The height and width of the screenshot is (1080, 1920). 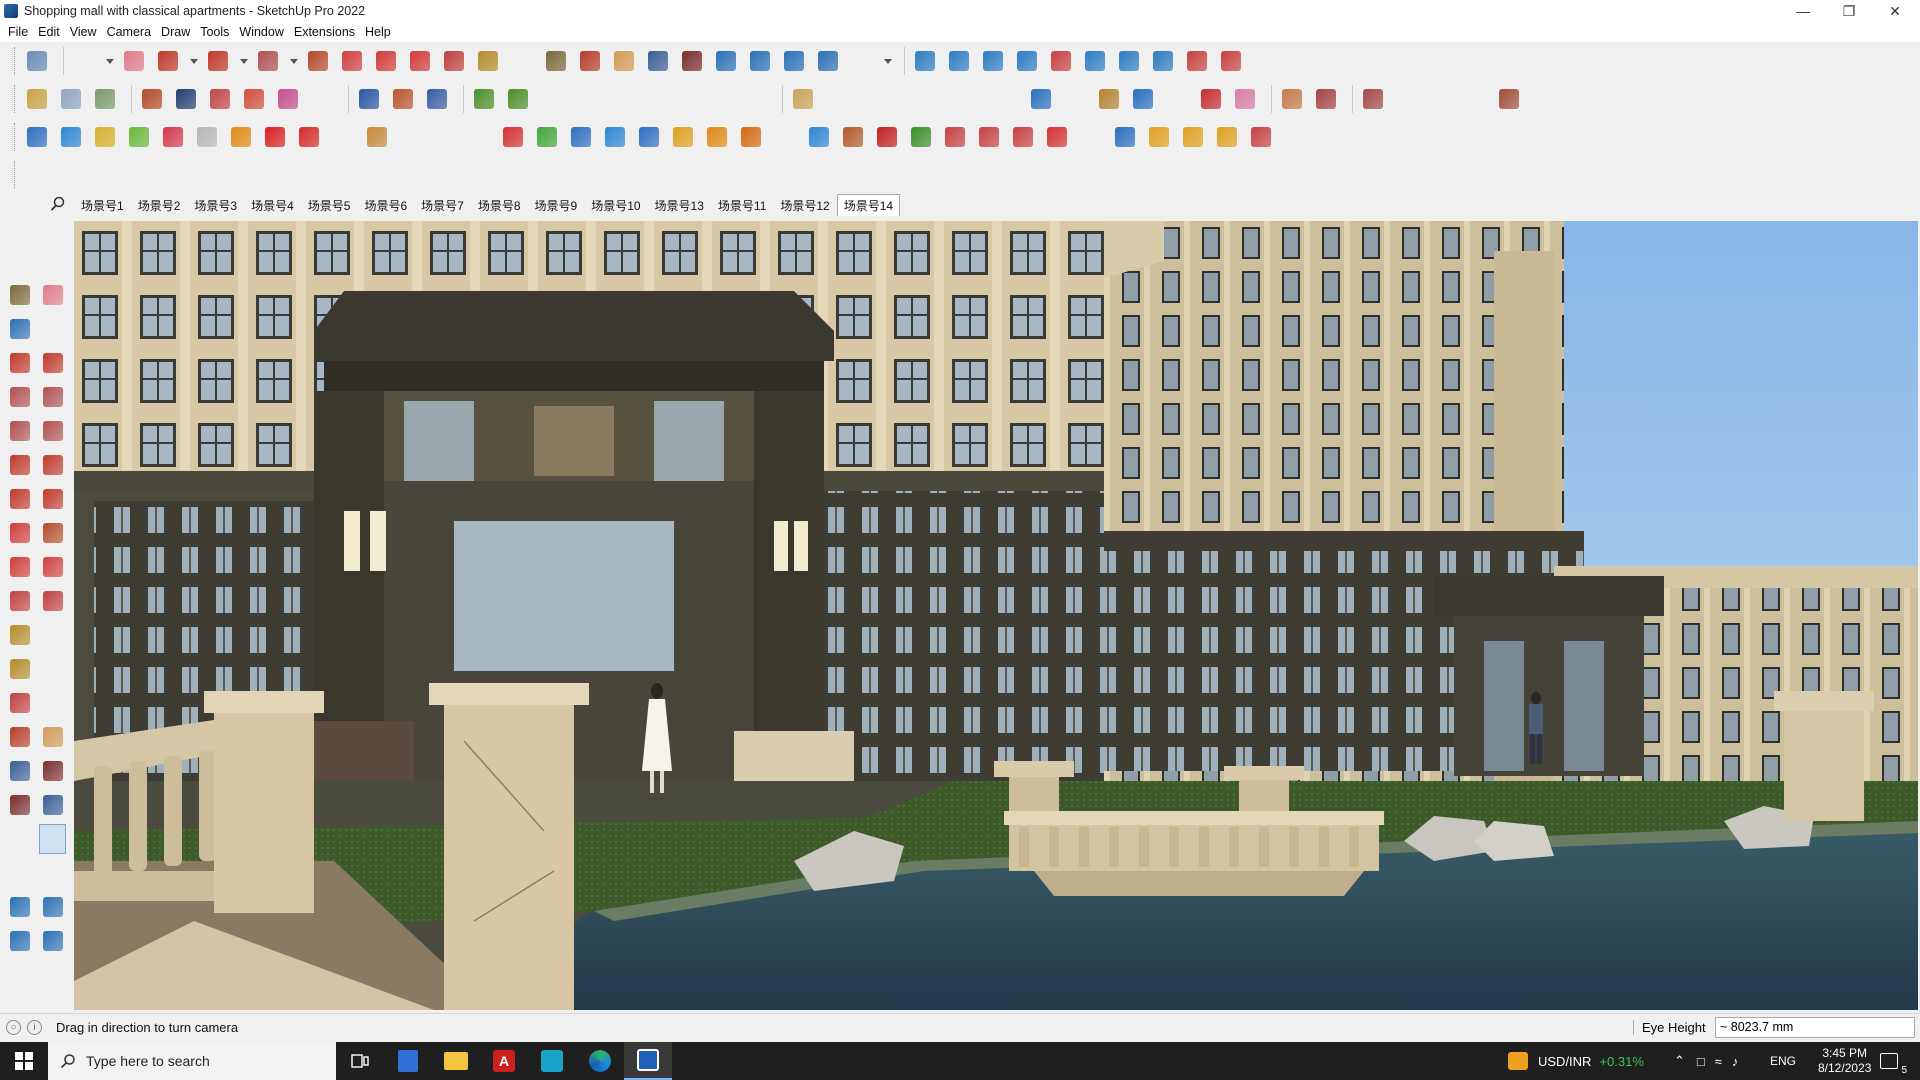 I want to click on pie-tool, so click(x=52, y=499).